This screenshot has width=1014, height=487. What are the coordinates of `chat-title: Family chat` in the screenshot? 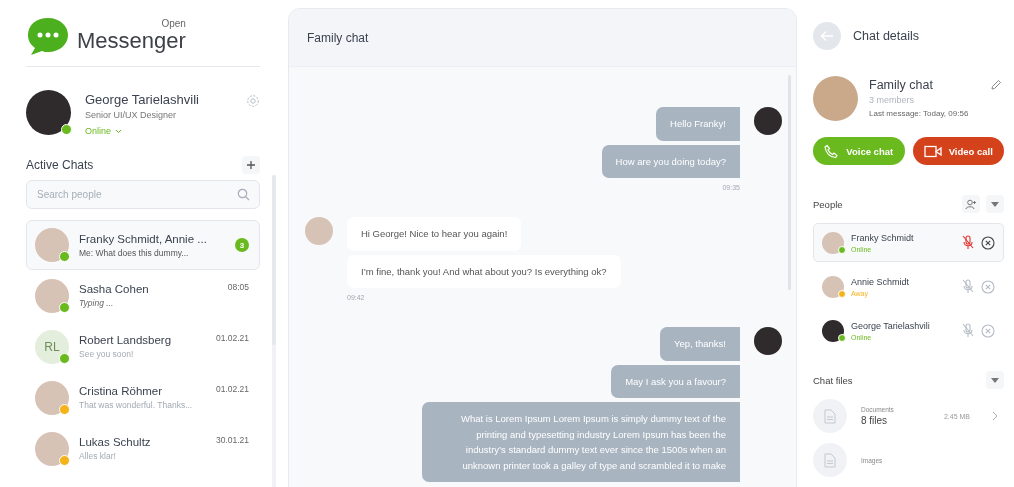 It's located at (338, 37).